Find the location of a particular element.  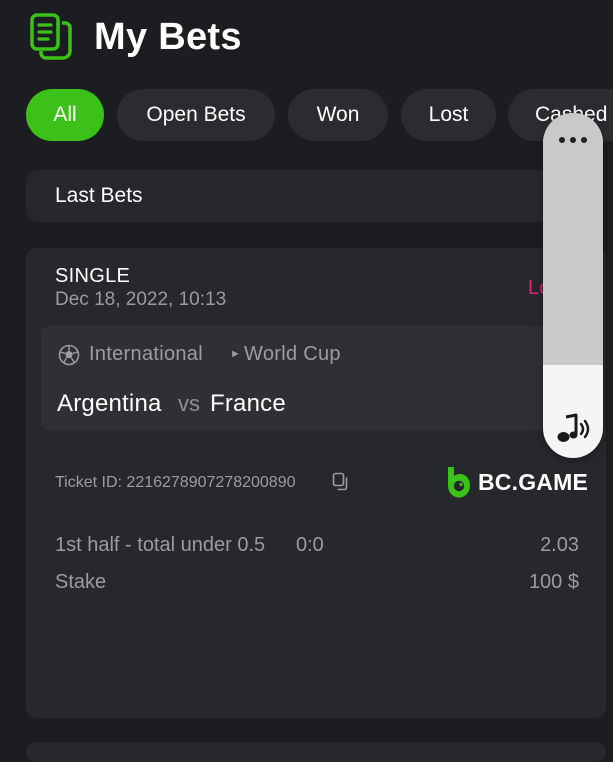

section-title: Last Bets is located at coordinates (99, 195).